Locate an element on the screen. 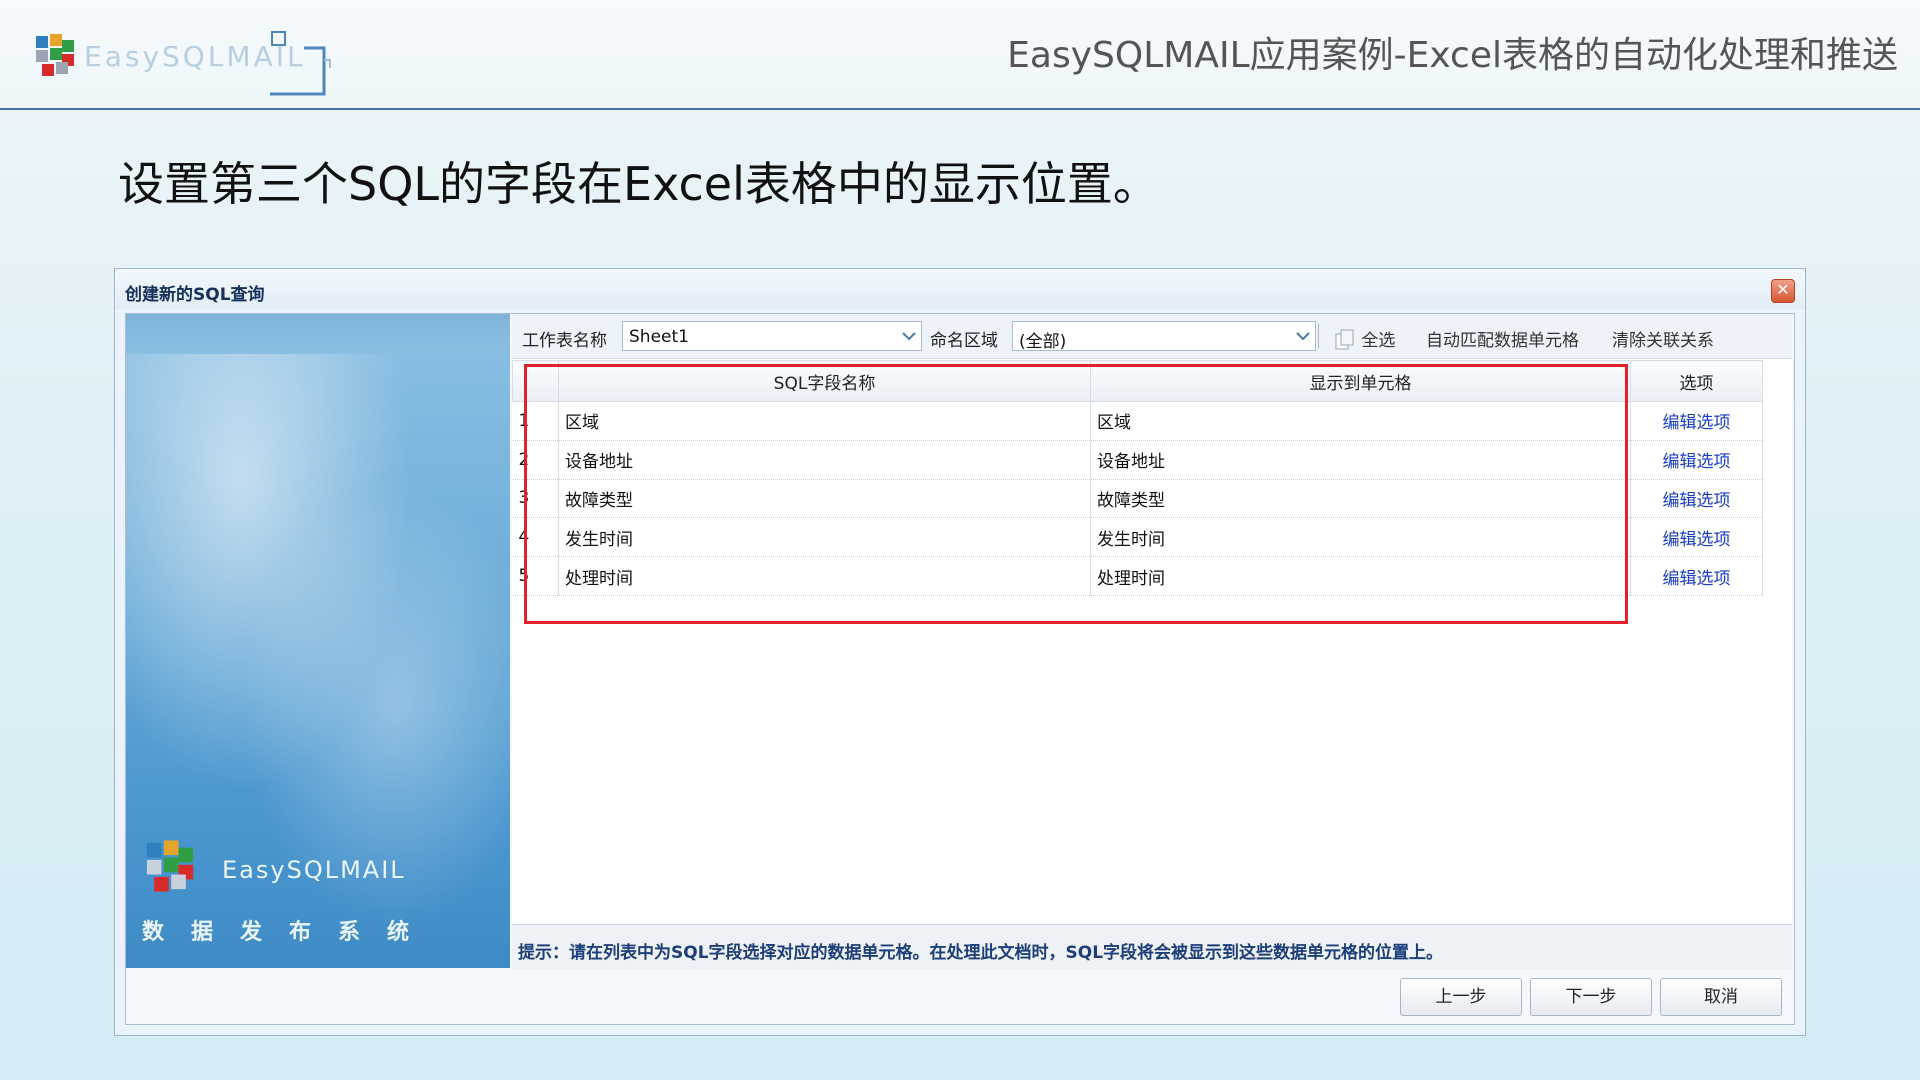  named-range-label: 命名区域 is located at coordinates (964, 341).